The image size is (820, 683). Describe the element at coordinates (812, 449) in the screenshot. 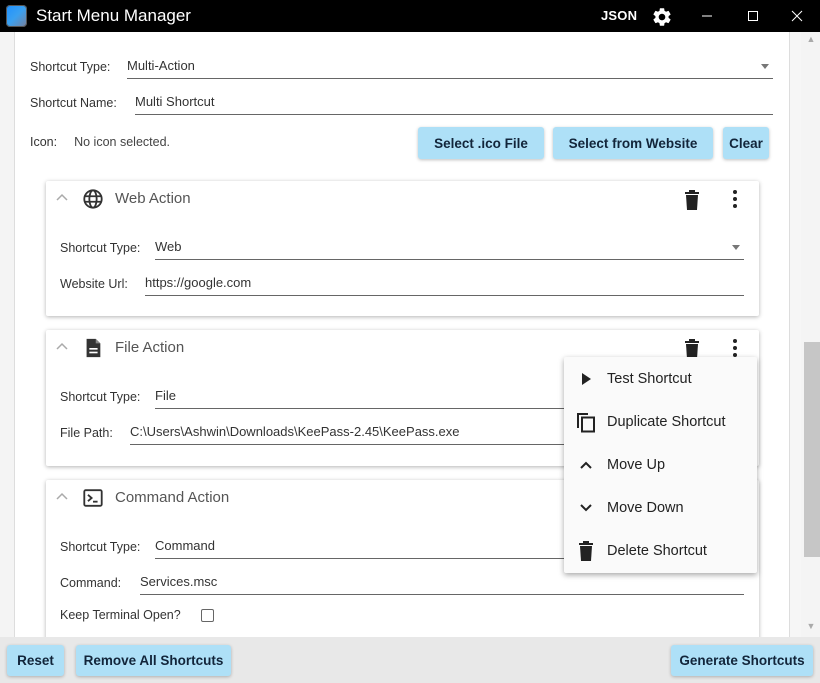

I see `scroll-thumb` at that location.